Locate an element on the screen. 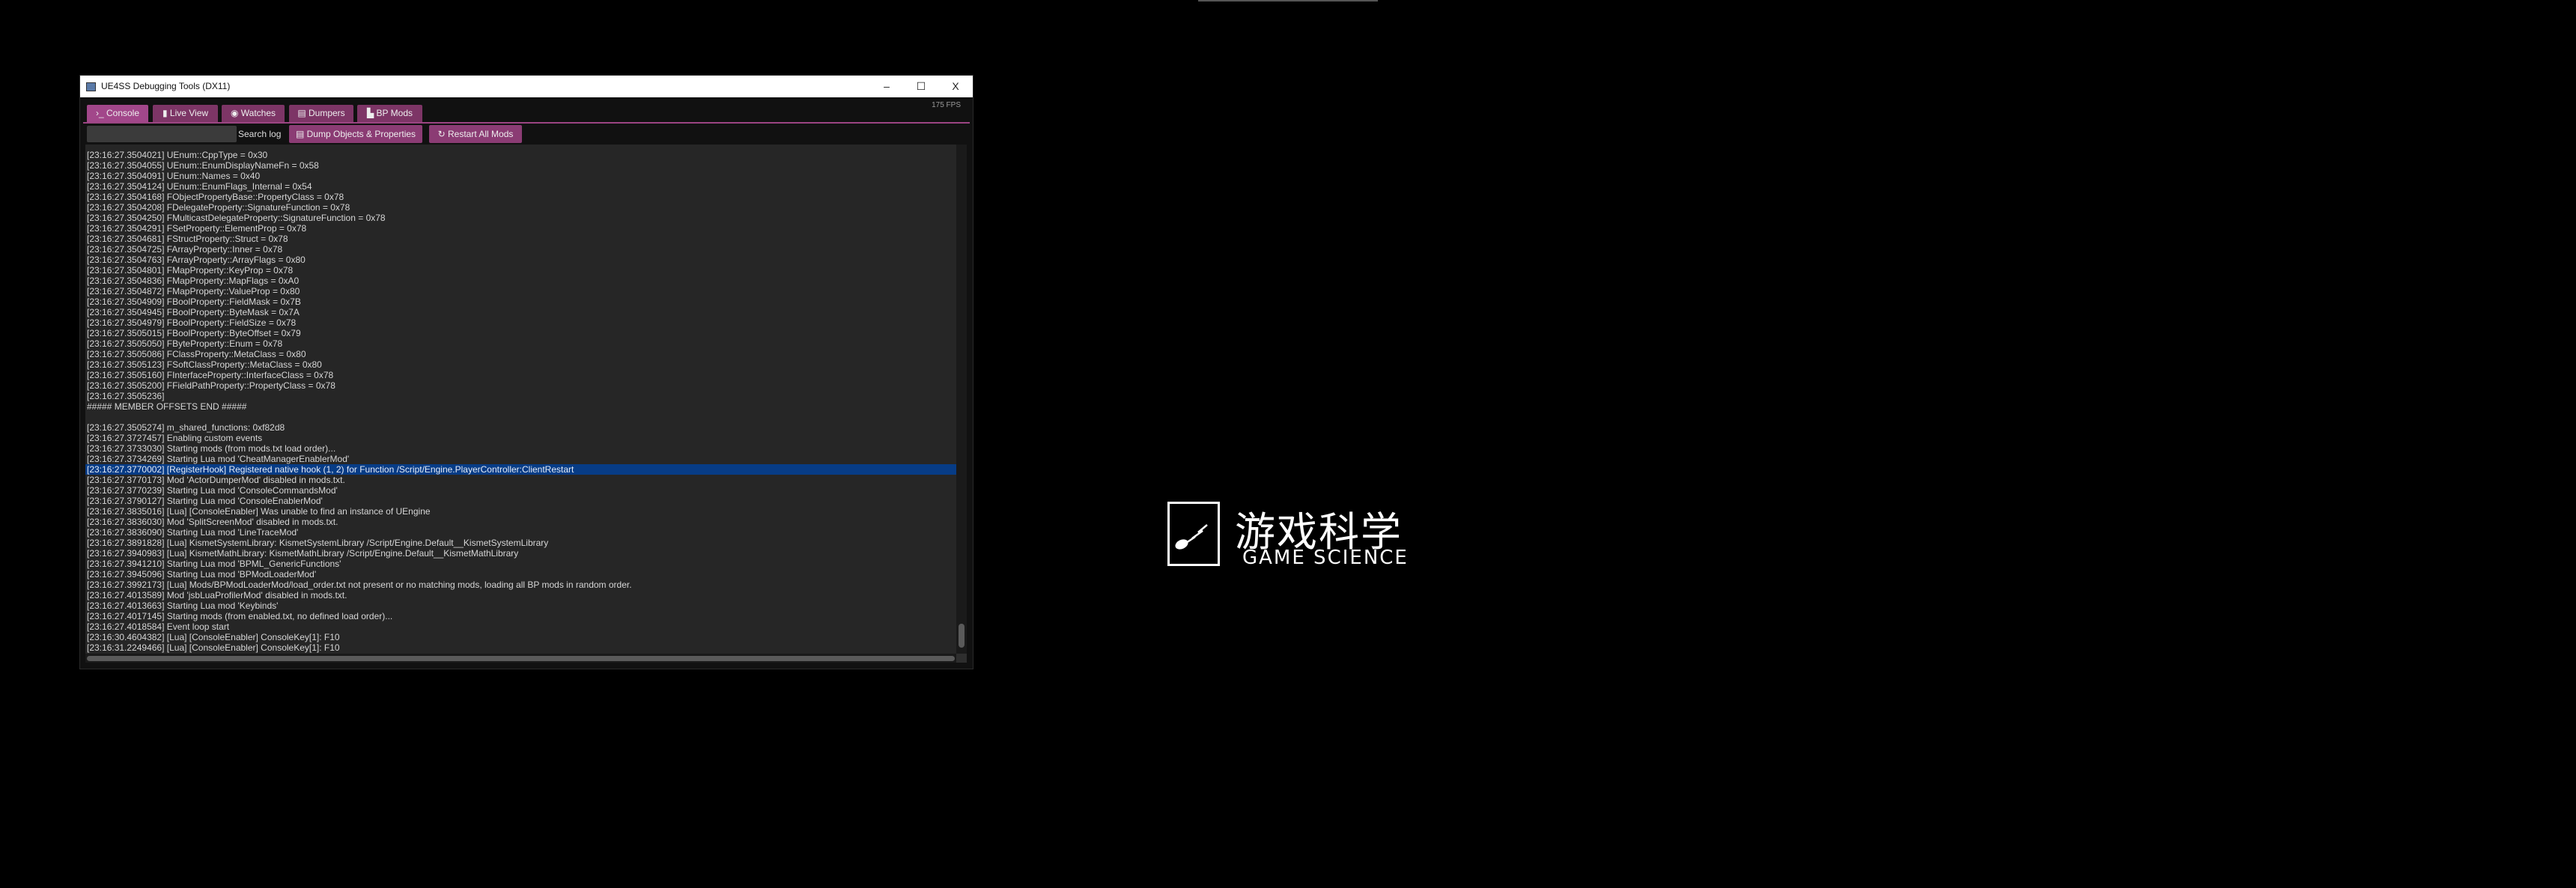 The image size is (2576, 888). game-science-logo: 游戏科学 GAME SCIENCE is located at coordinates (1289, 536).